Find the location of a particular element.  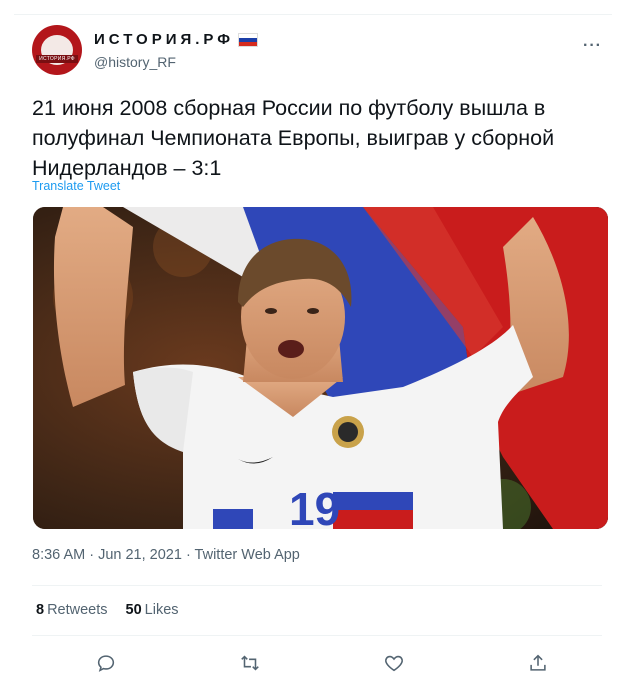

tweet-timestamp: 8:36 AM · Jun 21, 2021 · Twitter Web App is located at coordinates (166, 555).